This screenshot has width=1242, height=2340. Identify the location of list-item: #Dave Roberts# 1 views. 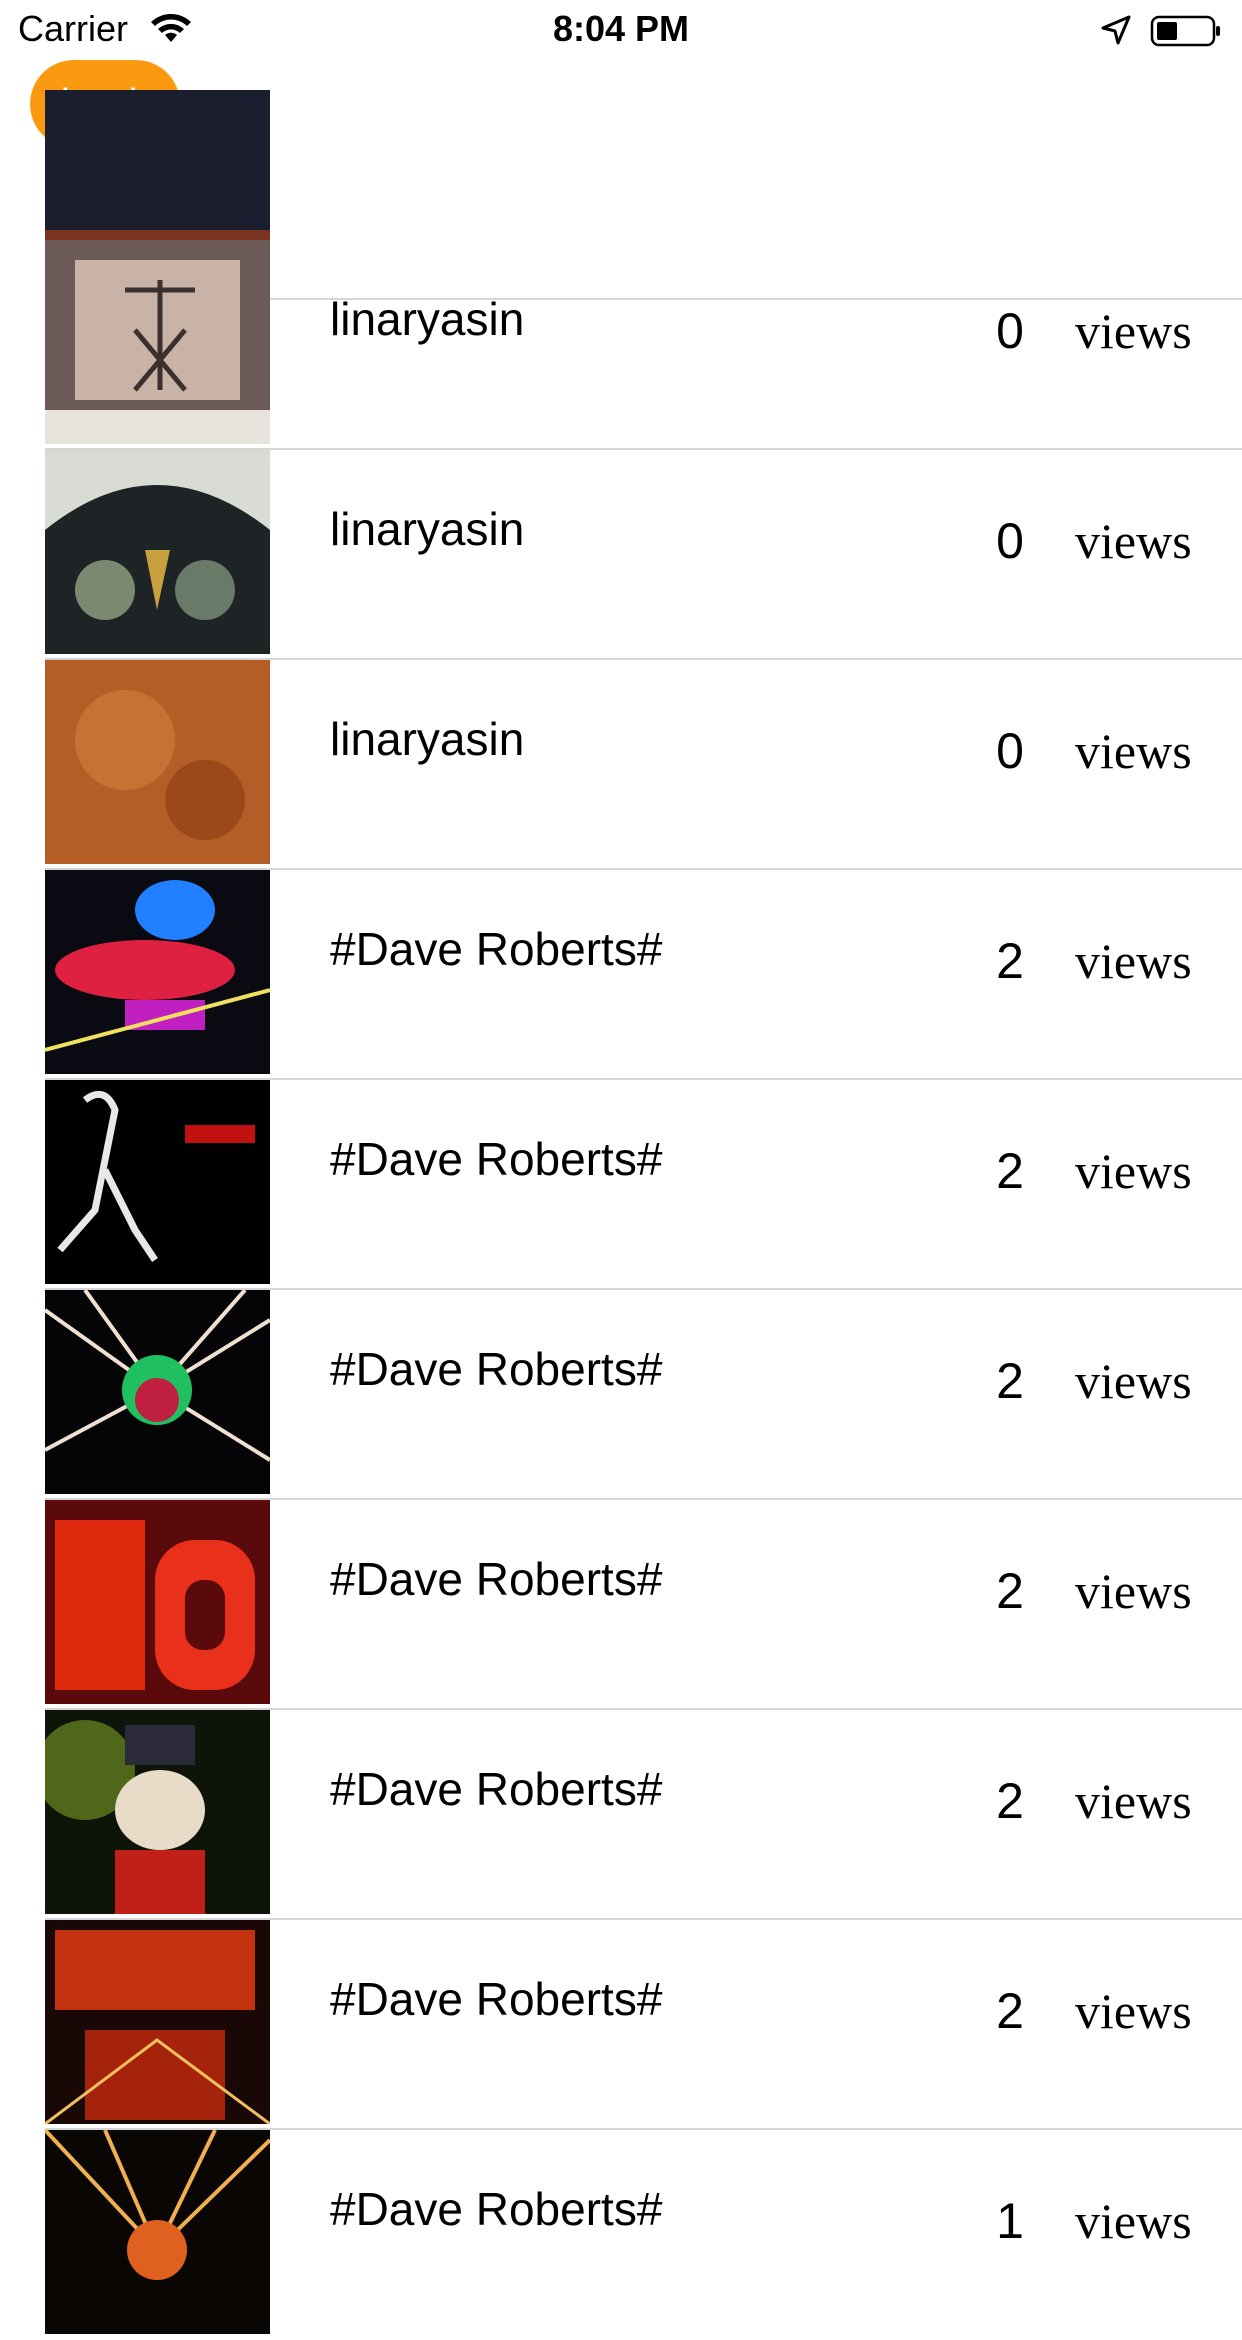
(621, 2235).